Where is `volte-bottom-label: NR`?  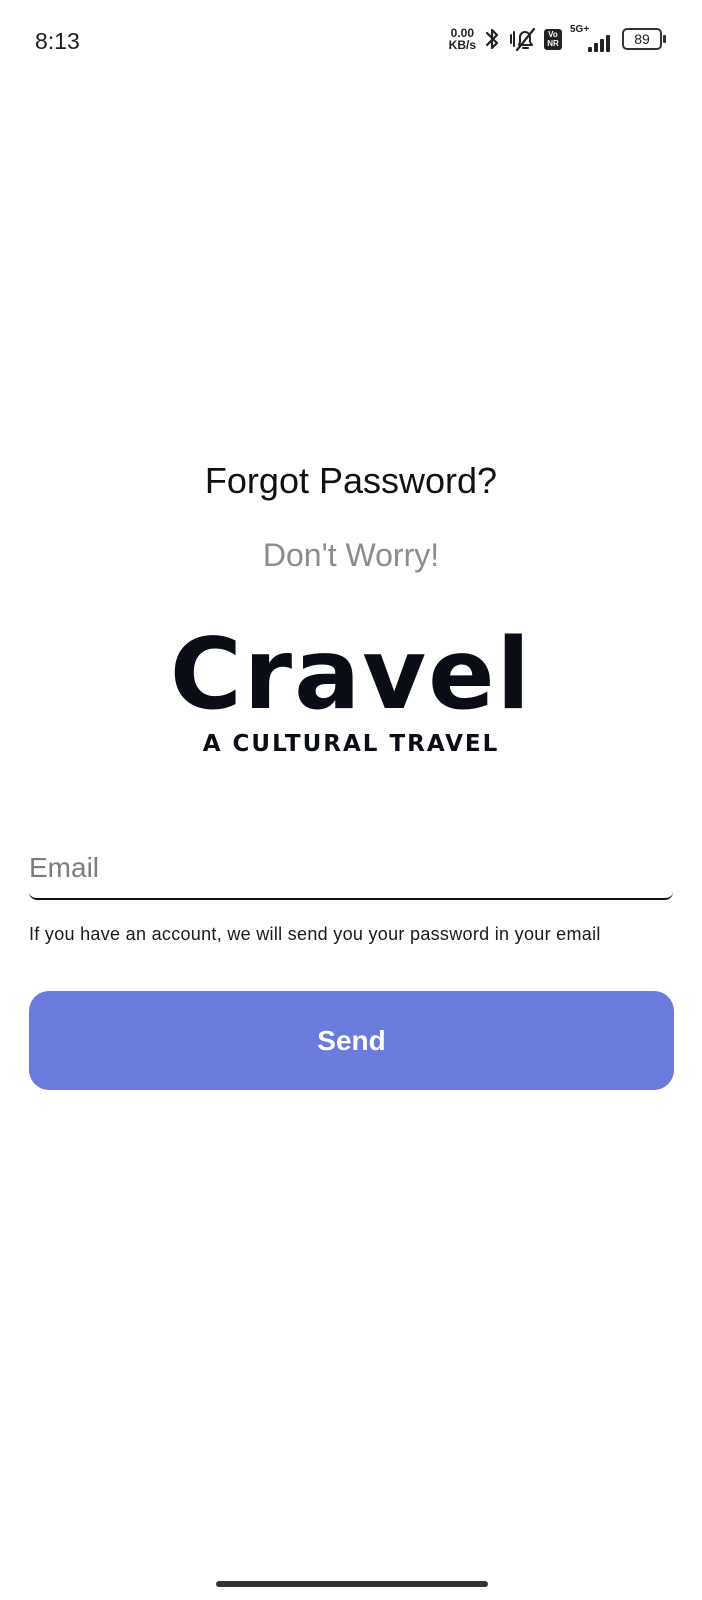
volte-bottom-label: NR is located at coordinates (553, 43).